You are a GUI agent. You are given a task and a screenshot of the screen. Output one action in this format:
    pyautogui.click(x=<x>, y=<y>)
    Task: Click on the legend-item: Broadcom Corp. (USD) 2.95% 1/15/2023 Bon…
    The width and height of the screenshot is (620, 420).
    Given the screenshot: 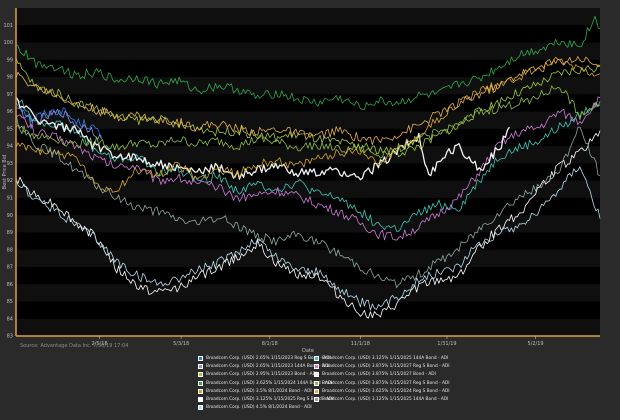 What is the action you would take?
    pyautogui.click(x=257, y=374)
    